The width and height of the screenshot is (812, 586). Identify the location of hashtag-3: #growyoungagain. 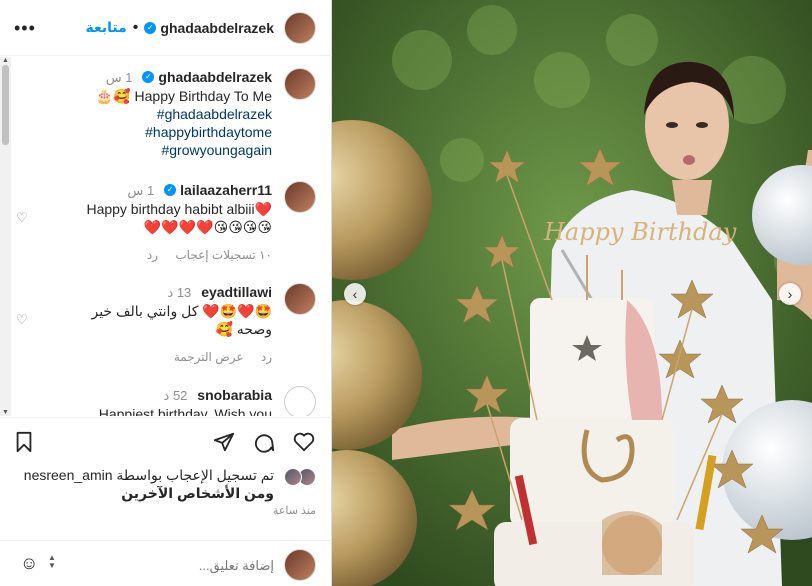
(148, 150).